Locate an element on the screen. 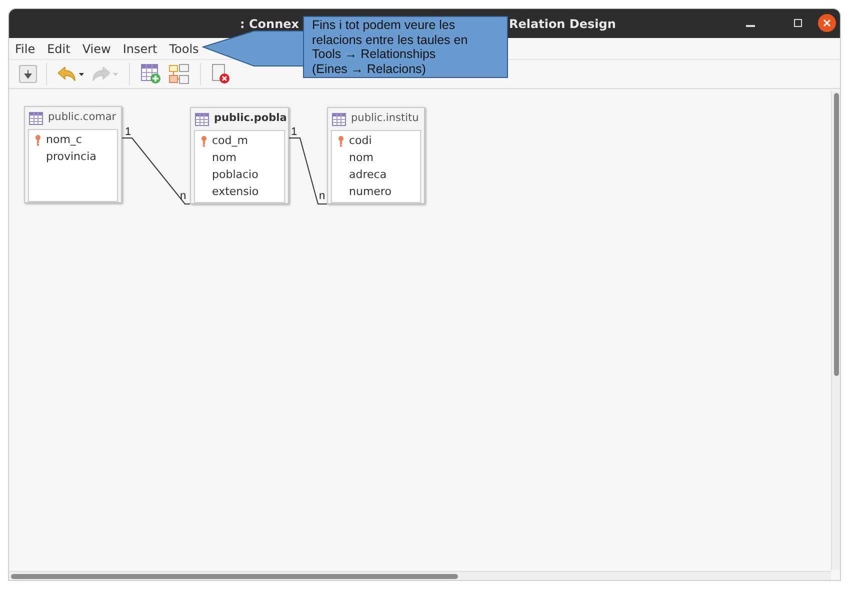  relation-icon is located at coordinates (179, 74).